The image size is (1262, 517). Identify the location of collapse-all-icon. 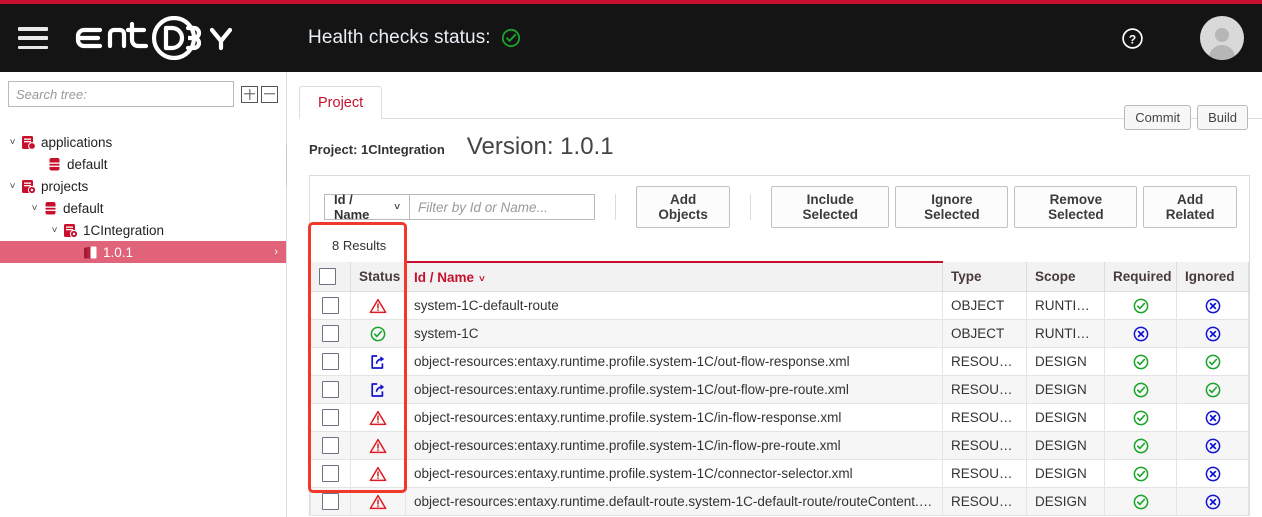
(269, 94).